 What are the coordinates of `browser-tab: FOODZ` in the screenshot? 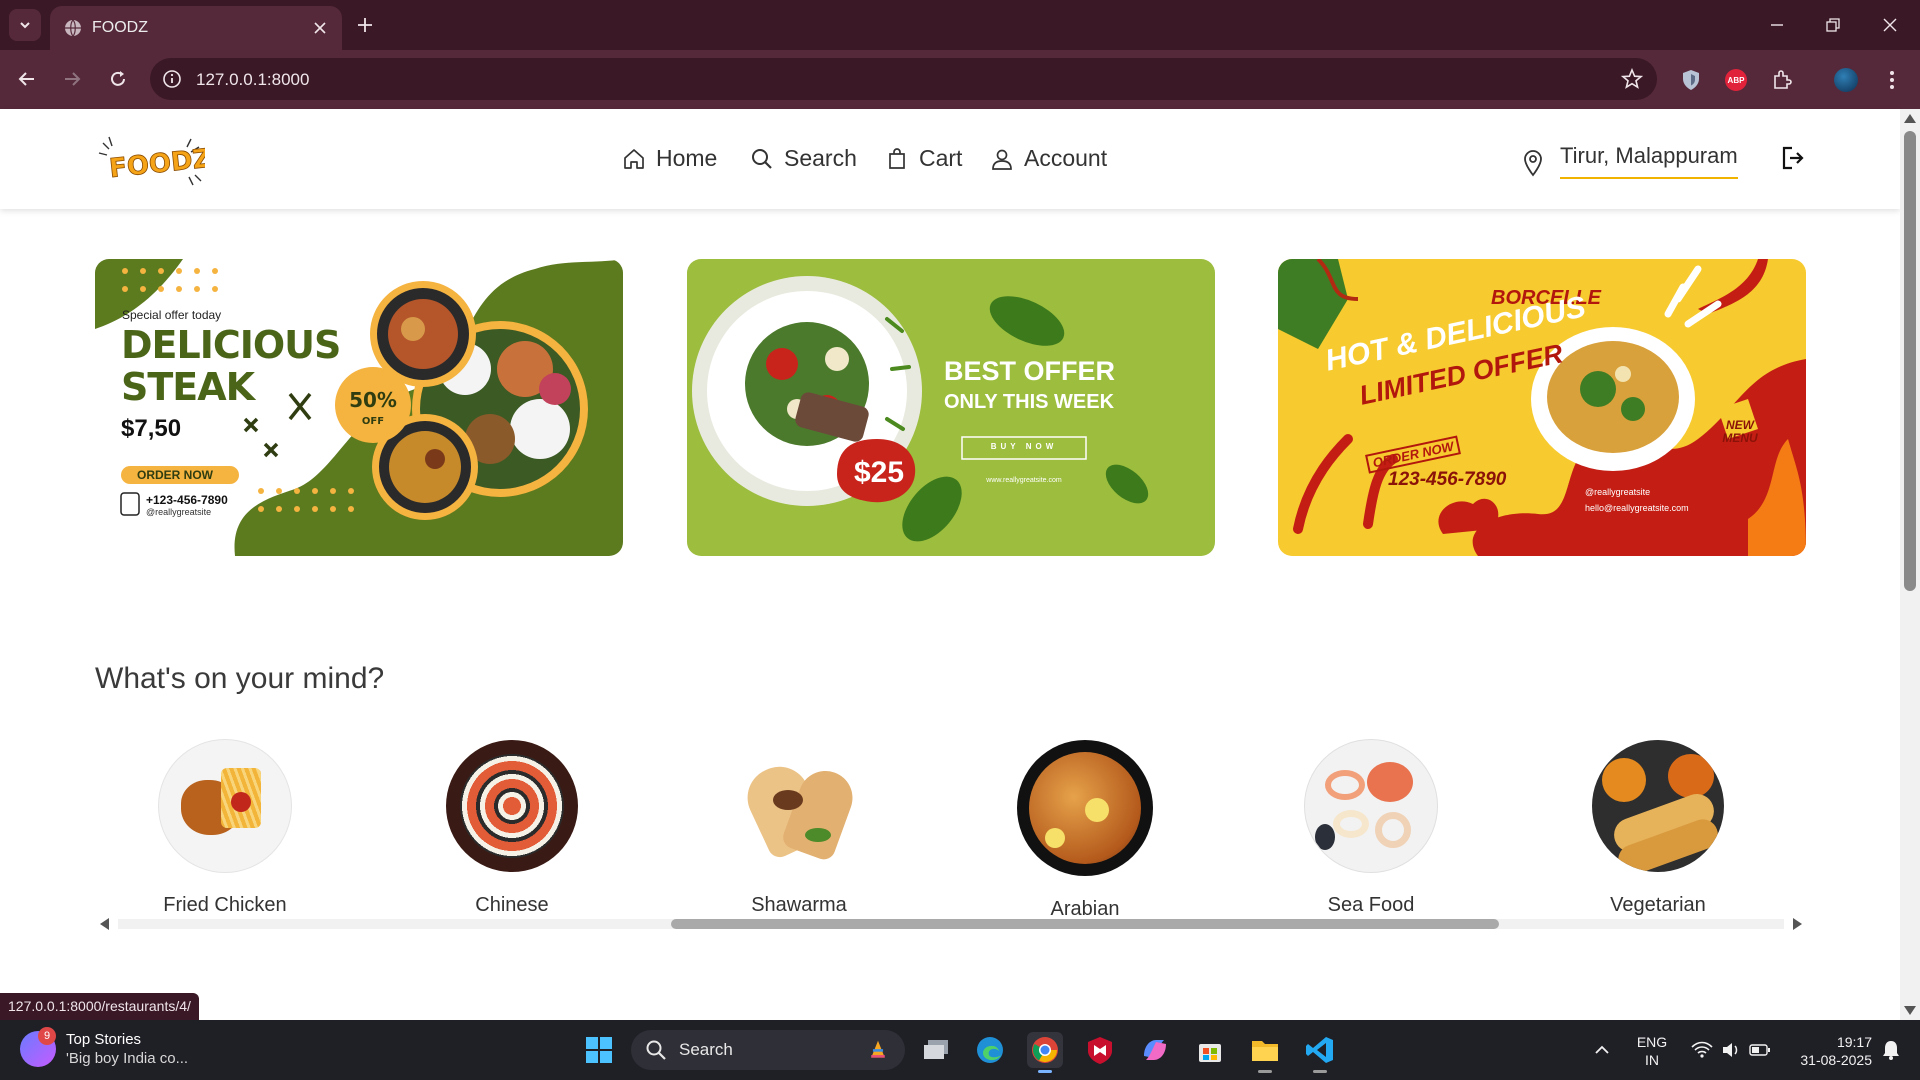 It's located at (196, 28).